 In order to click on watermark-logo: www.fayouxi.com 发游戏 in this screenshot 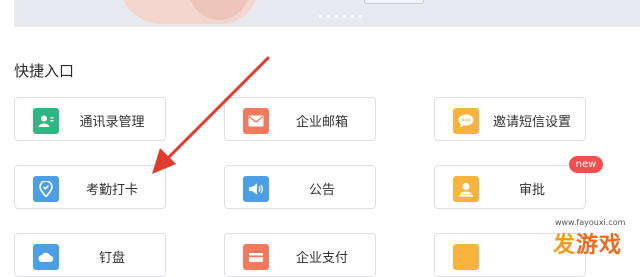, I will do `click(588, 238)`.